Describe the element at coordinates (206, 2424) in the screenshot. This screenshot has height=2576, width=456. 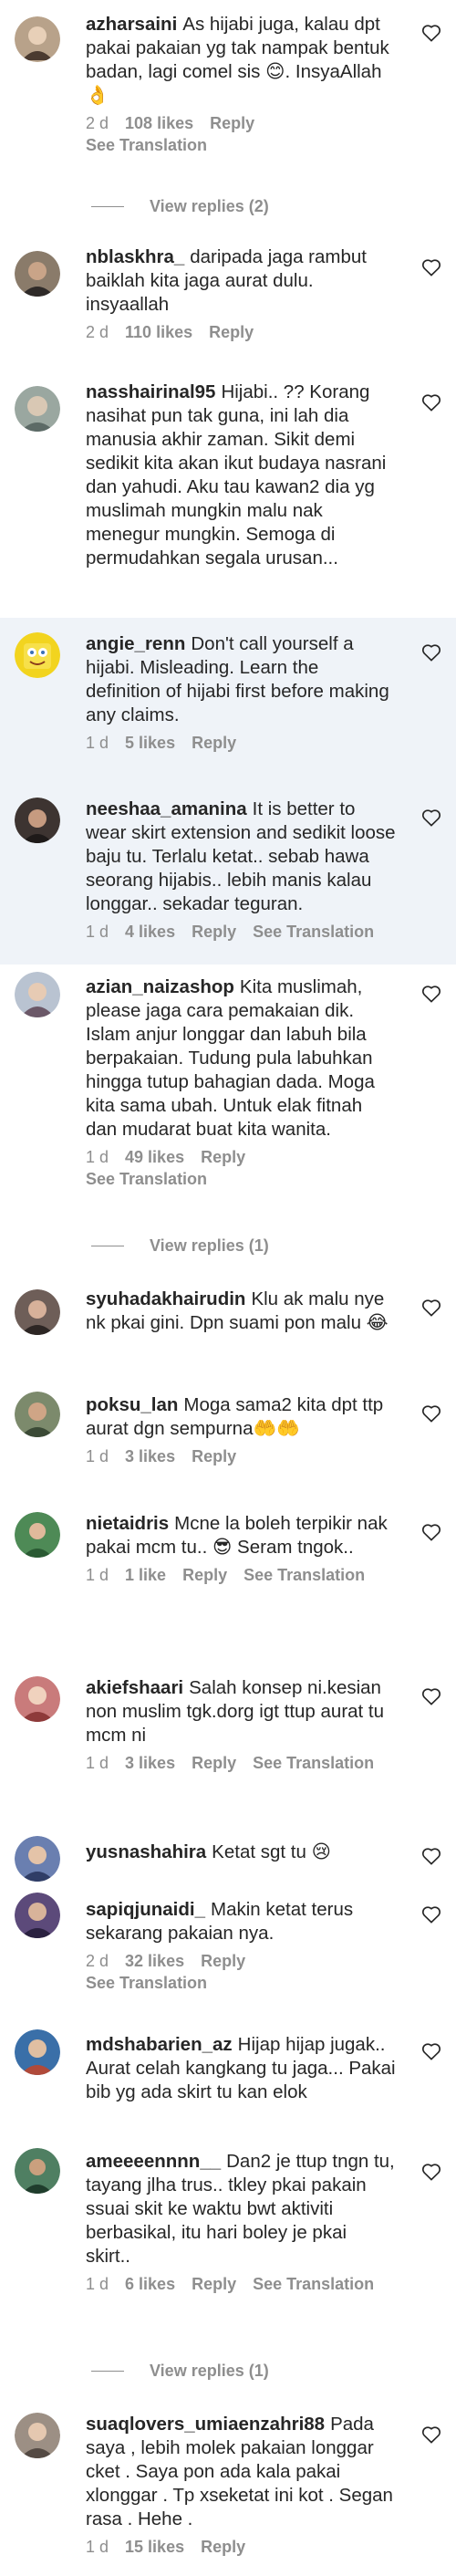
I see `comment-username: suaqlovers_umiaenzahri88` at that location.